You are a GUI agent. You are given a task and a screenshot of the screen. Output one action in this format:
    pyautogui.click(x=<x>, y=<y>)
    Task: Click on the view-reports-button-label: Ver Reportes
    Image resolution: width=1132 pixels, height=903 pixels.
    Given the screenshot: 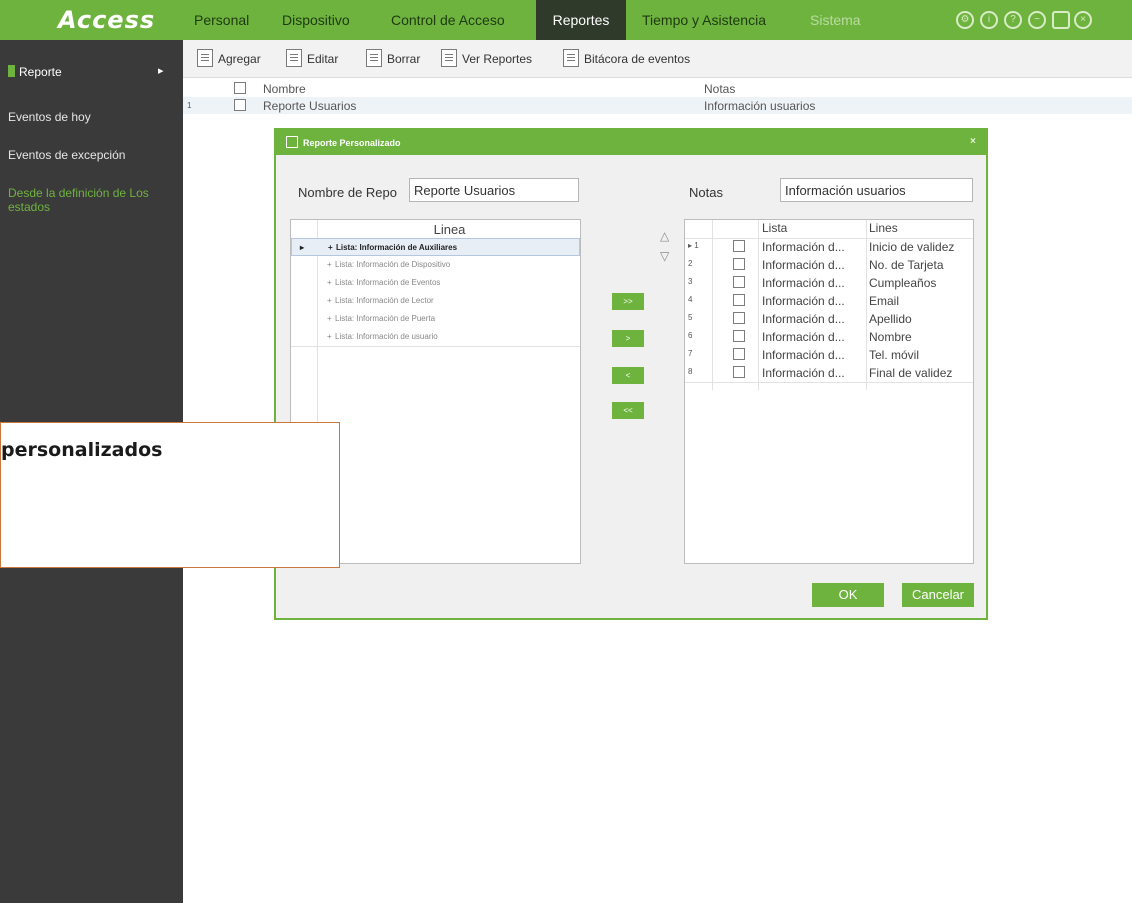 What is the action you would take?
    pyautogui.click(x=497, y=59)
    